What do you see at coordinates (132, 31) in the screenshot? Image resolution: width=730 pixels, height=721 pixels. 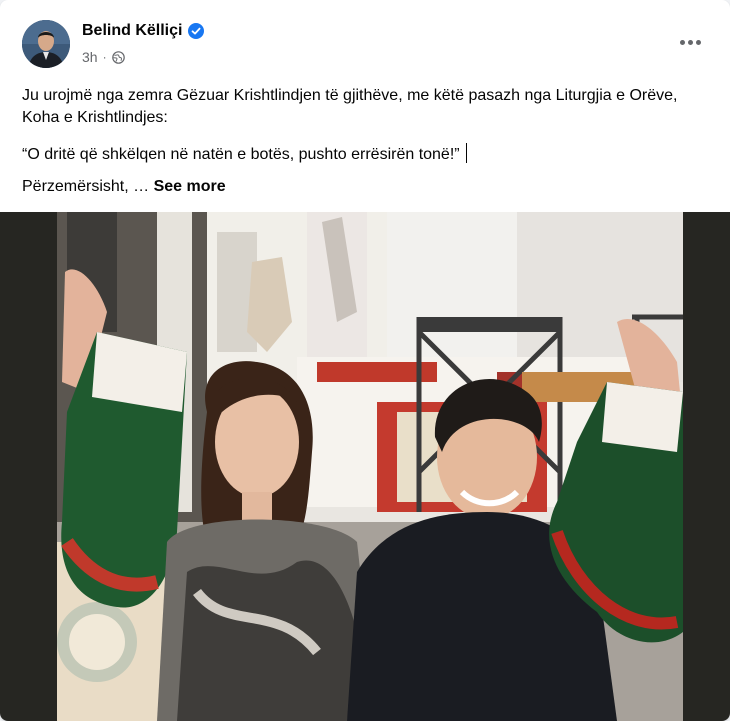 I see `author-name: Belind Këlliçi` at bounding box center [132, 31].